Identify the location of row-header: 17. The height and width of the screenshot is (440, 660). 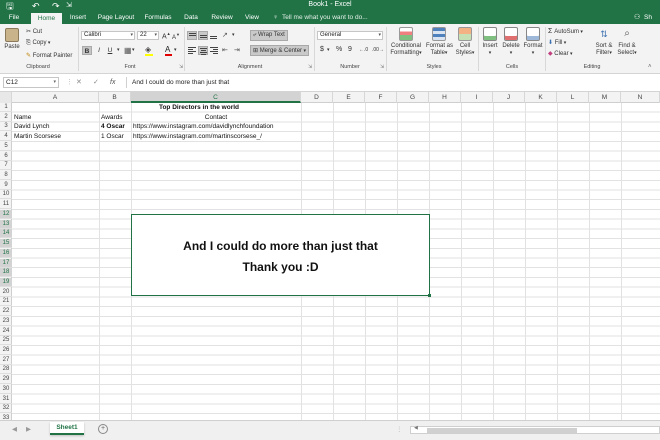
(6, 263).